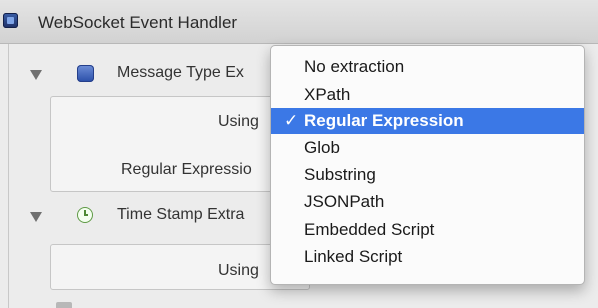 This screenshot has width=598, height=308. Describe the element at coordinates (180, 72) in the screenshot. I see `message-type-label: Message Type Ex` at that location.